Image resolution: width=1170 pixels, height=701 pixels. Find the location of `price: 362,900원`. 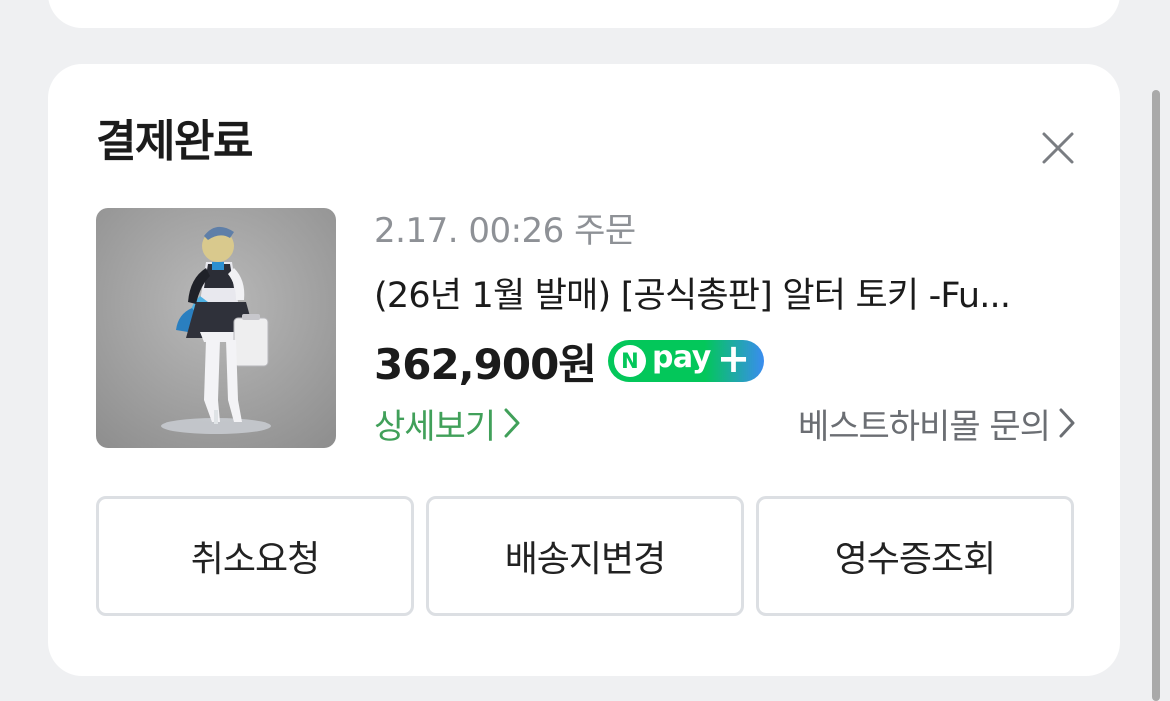

price: 362,900원 is located at coordinates (485, 364).